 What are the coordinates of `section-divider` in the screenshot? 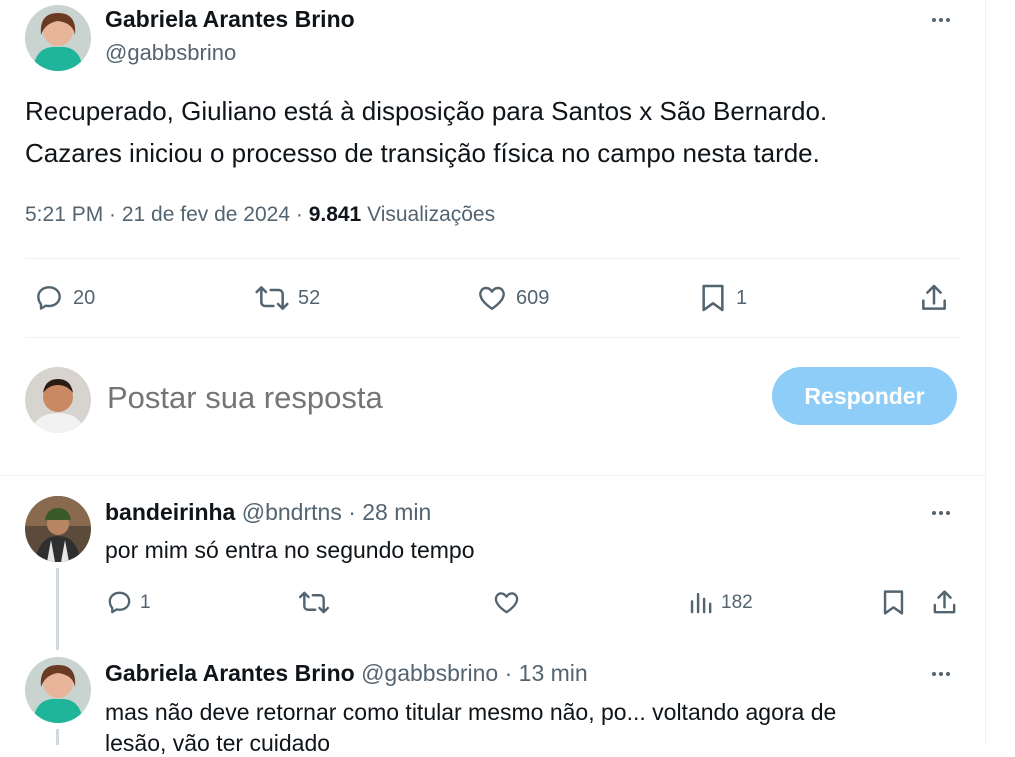 It's located at (492, 475).